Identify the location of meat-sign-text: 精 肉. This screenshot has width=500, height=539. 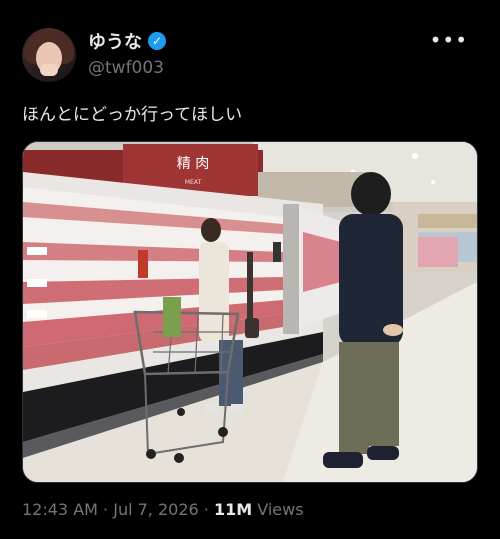
(193, 164).